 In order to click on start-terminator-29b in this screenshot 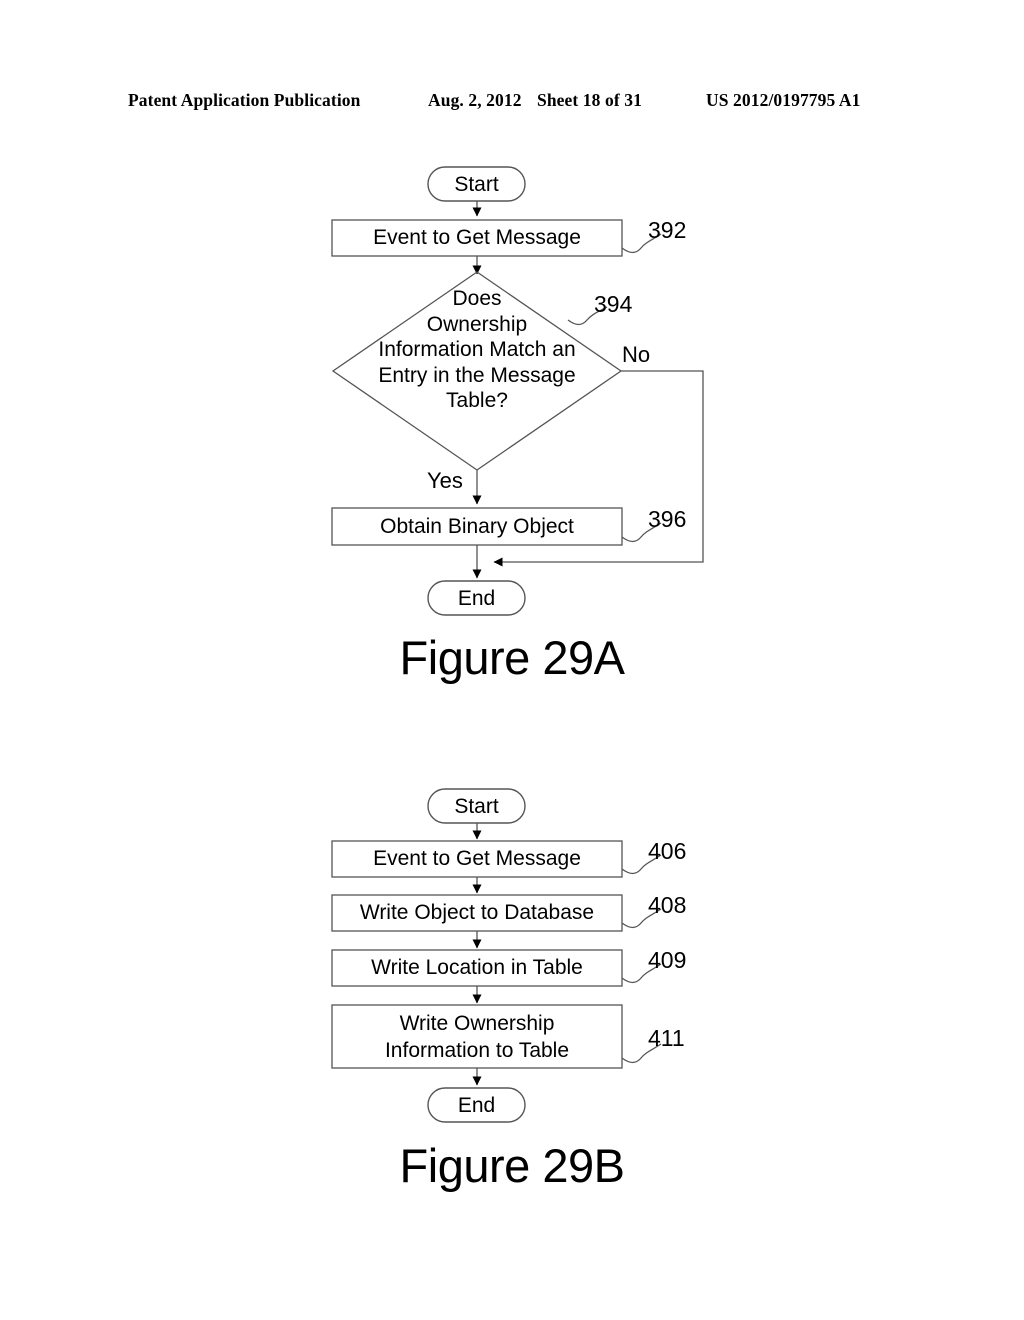, I will do `click(476, 806)`.